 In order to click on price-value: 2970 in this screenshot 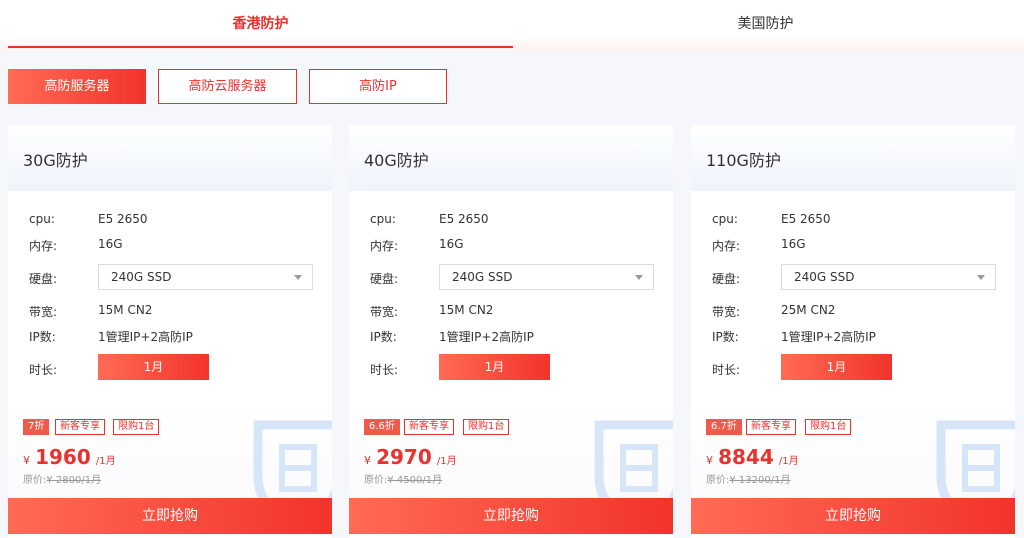, I will do `click(404, 457)`.